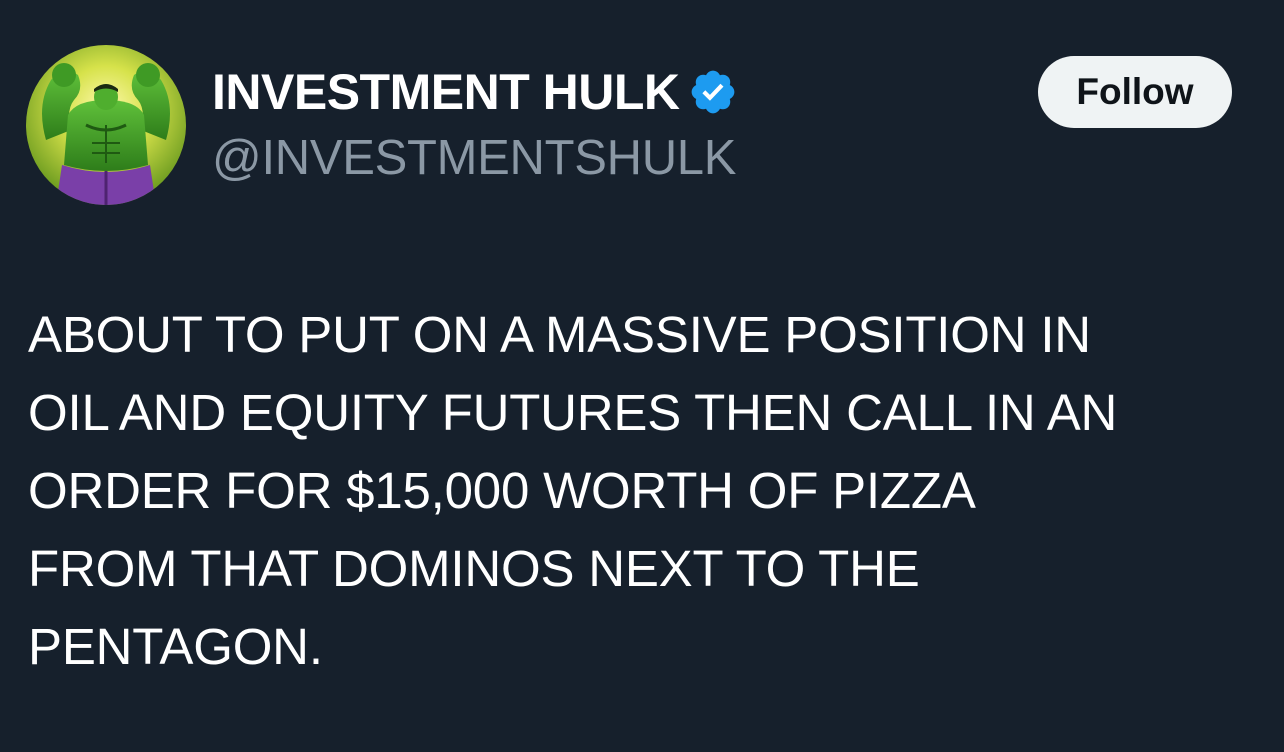 The width and height of the screenshot is (1284, 752). I want to click on tweet-text-line: ABOUT TO PUT ON A MASSIVE POSITION IN, so click(559, 334).